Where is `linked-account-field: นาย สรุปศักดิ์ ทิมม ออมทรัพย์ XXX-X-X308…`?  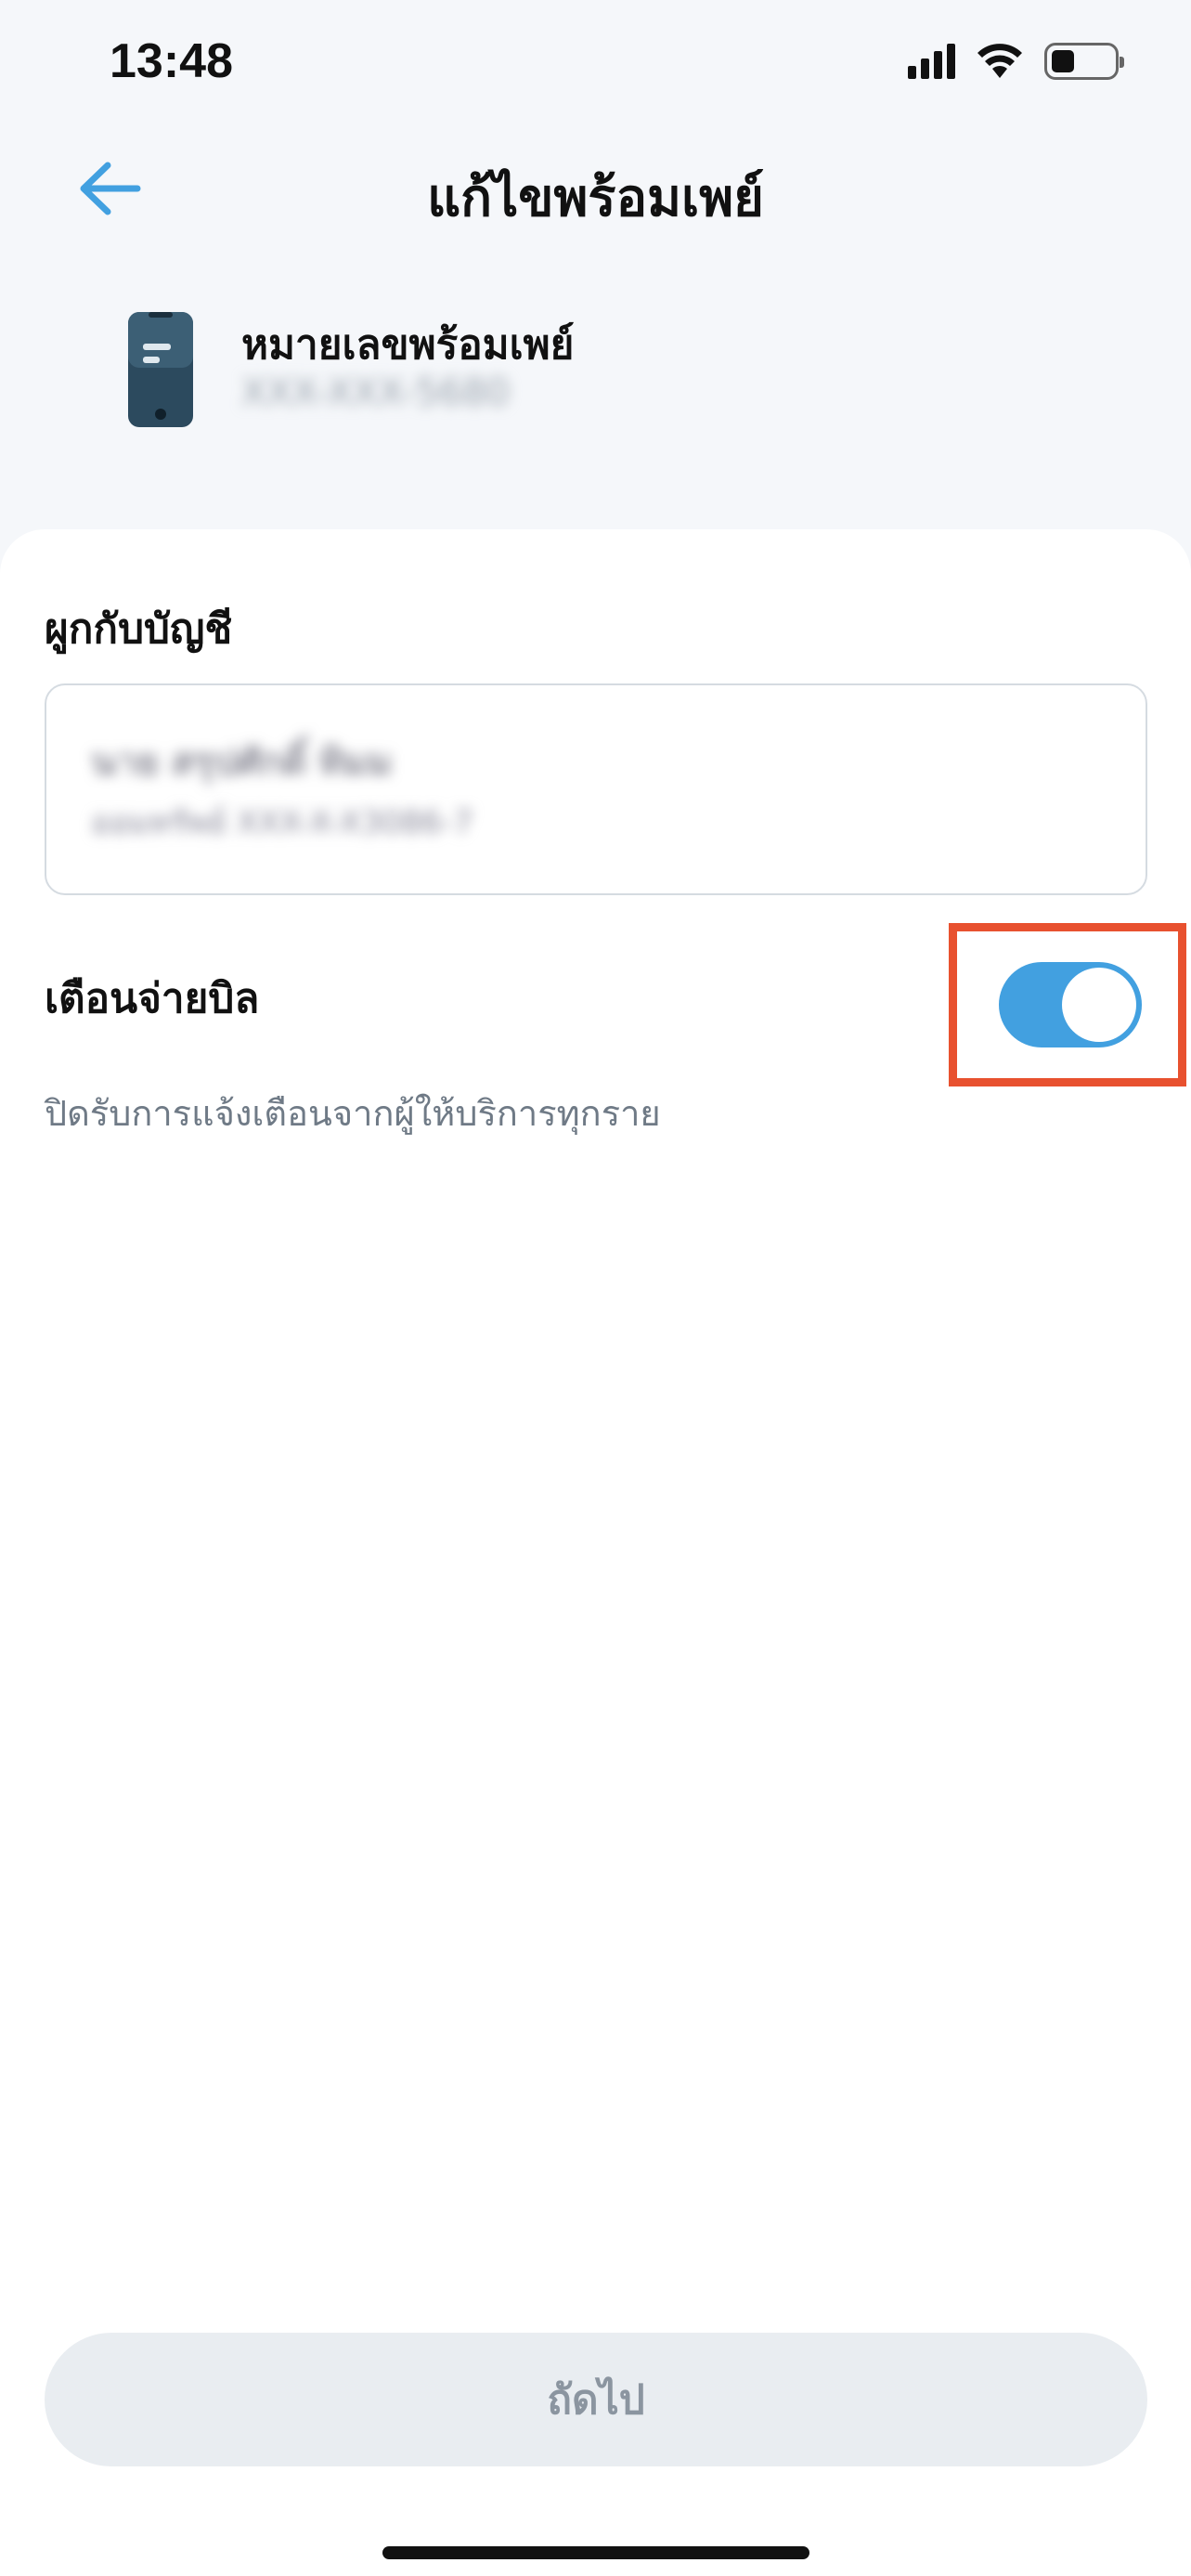 linked-account-field: นาย สรุปศักดิ์ ทิมม ออมทรัพย์ XXX-X-X308… is located at coordinates (596, 789).